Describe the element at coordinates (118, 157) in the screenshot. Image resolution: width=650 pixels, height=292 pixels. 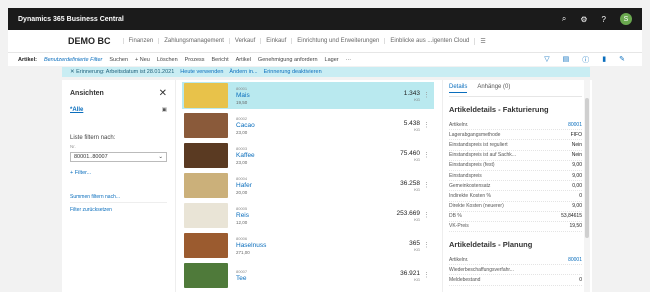
I see `number-filter-field: 80001..80007 ⌄` at that location.